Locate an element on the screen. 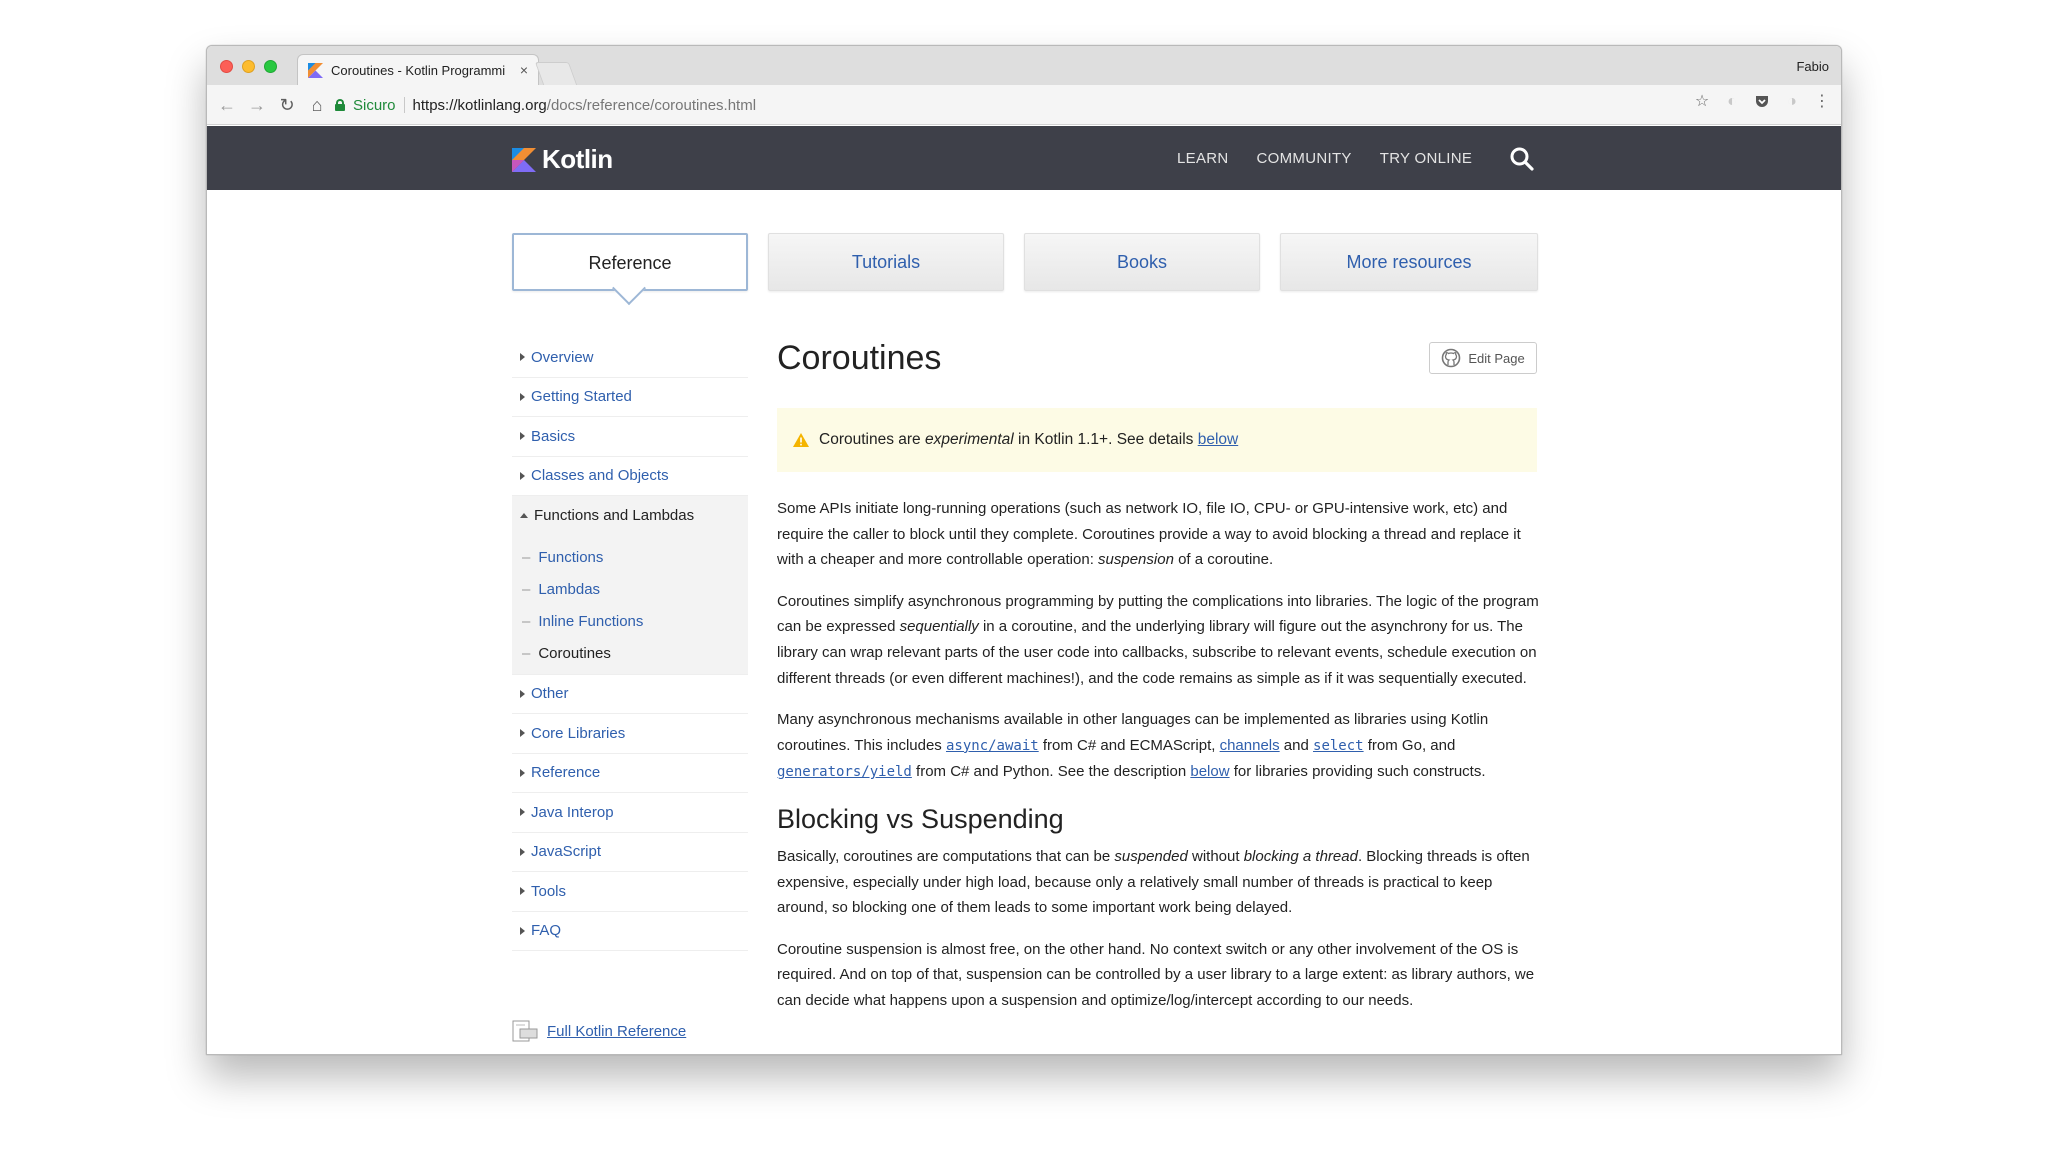  tab-reference: Reference is located at coordinates (630, 262).